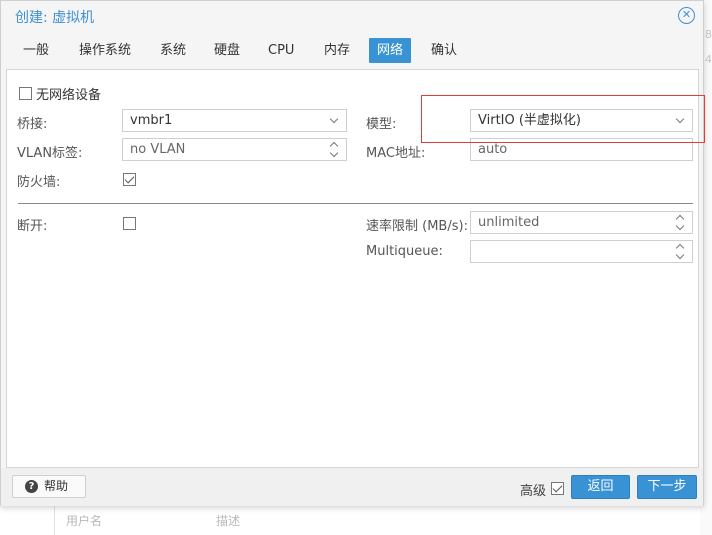 This screenshot has width=712, height=535. Describe the element at coordinates (444, 50) in the screenshot. I see `tab-confirm: 确认` at that location.